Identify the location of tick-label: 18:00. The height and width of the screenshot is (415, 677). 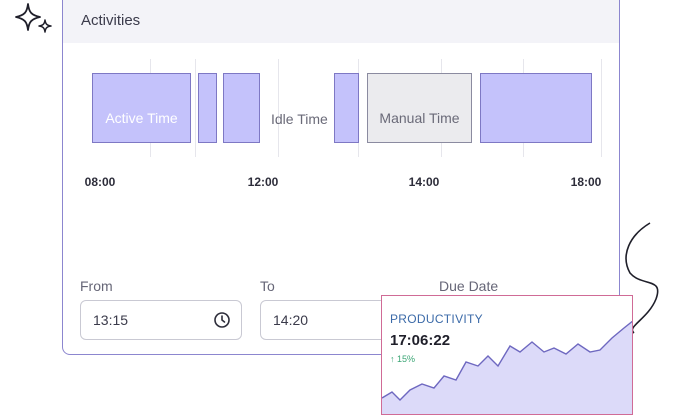
(586, 182).